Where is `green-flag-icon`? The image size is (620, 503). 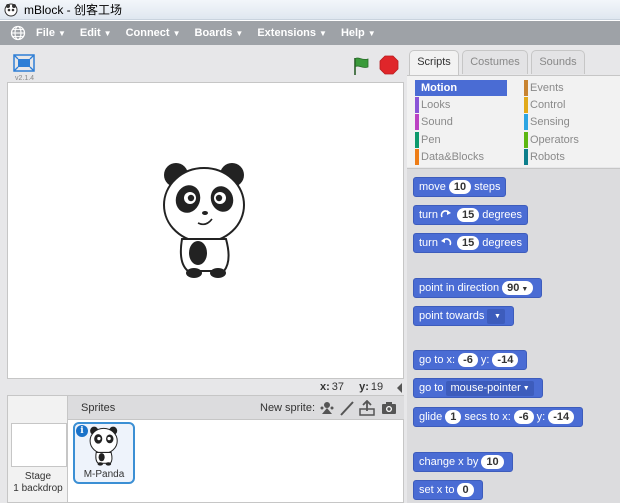
green-flag-icon is located at coordinates (362, 66).